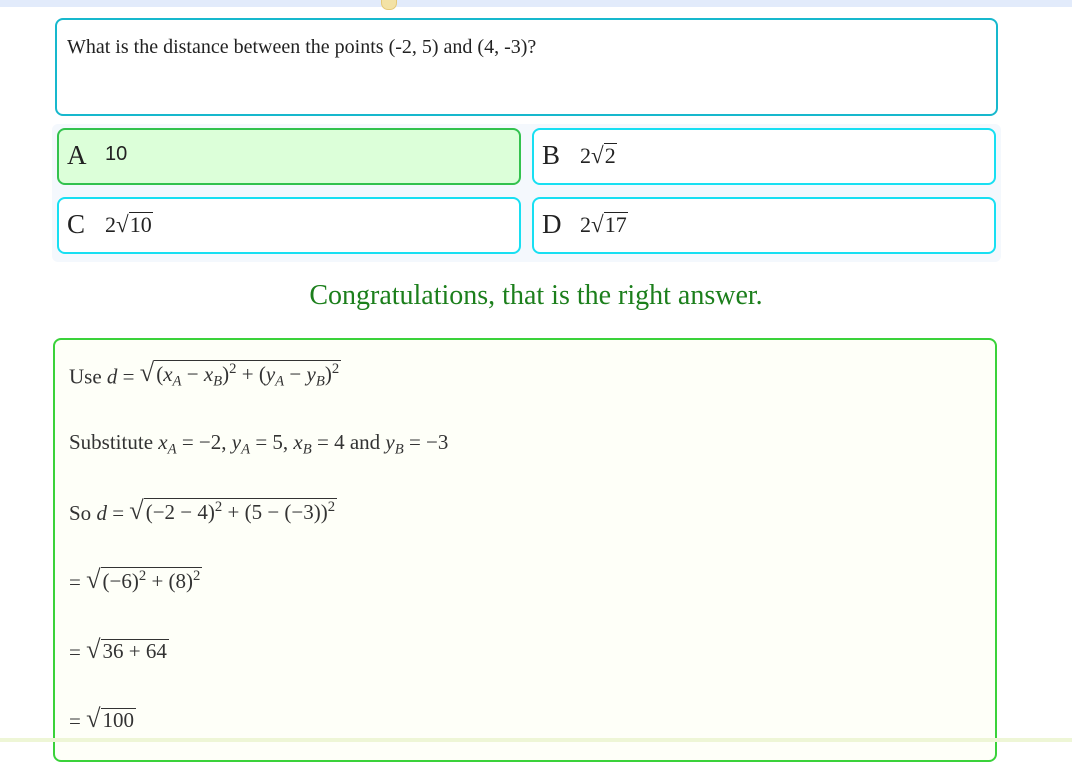 The height and width of the screenshot is (762, 1072). I want to click on option-b-value: 2√2, so click(598, 155).